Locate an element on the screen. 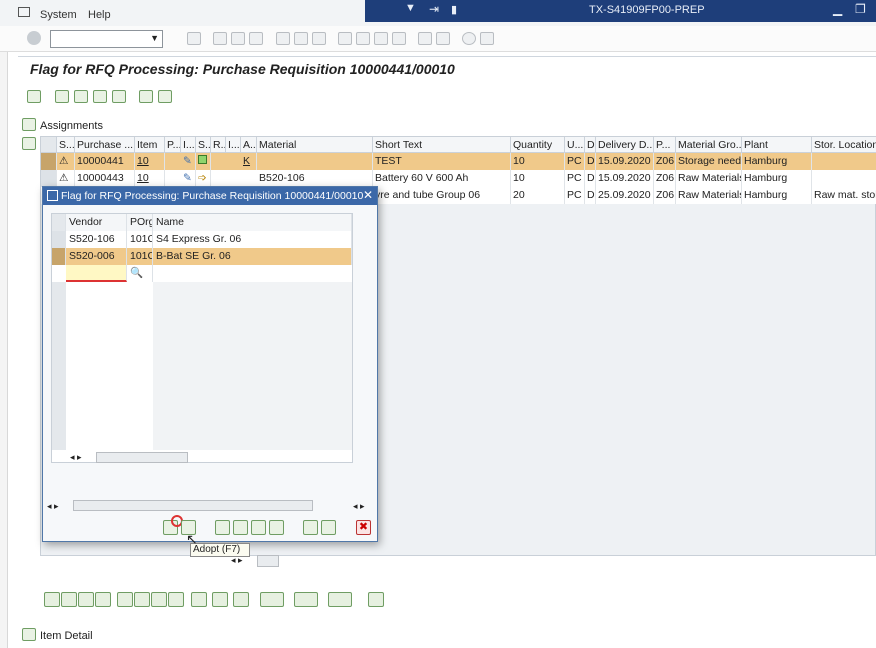 This screenshot has height=648, width=876. back-icon is located at coordinates (220, 38).